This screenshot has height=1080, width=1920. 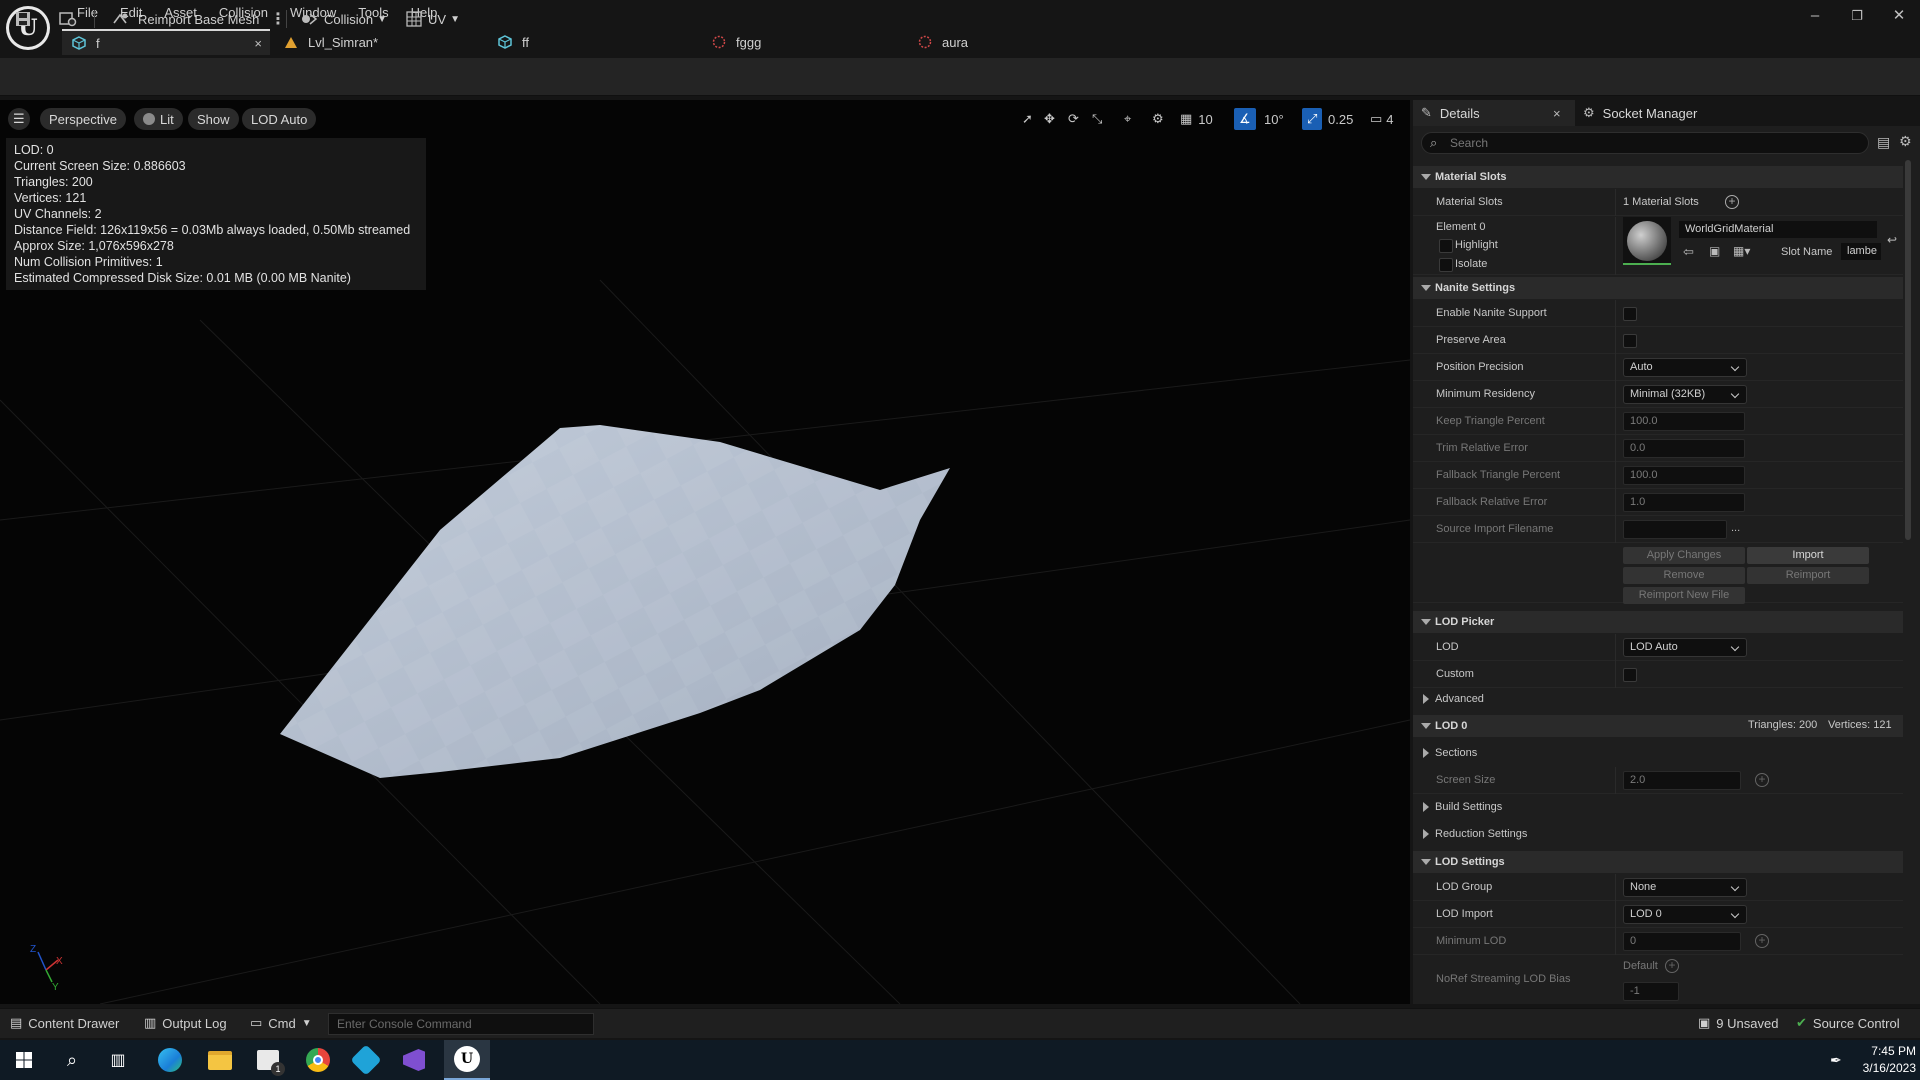 I want to click on section-material-slots: Material Slots, so click(x=1658, y=177).